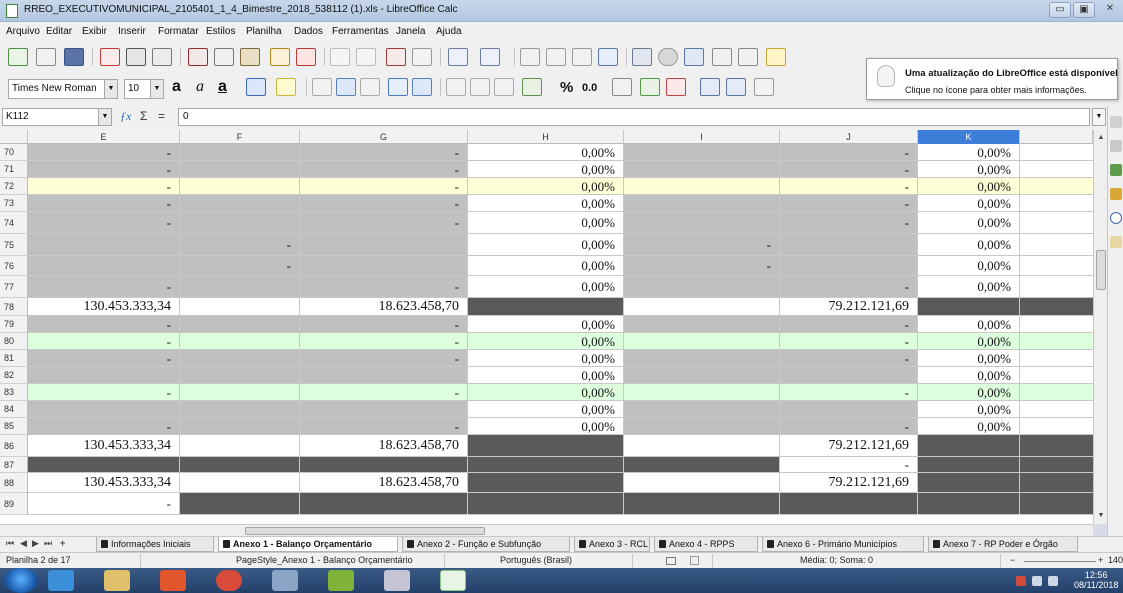 This screenshot has width=1123, height=593. Describe the element at coordinates (702, 245) in the screenshot. I see `cell-i75: -` at that location.